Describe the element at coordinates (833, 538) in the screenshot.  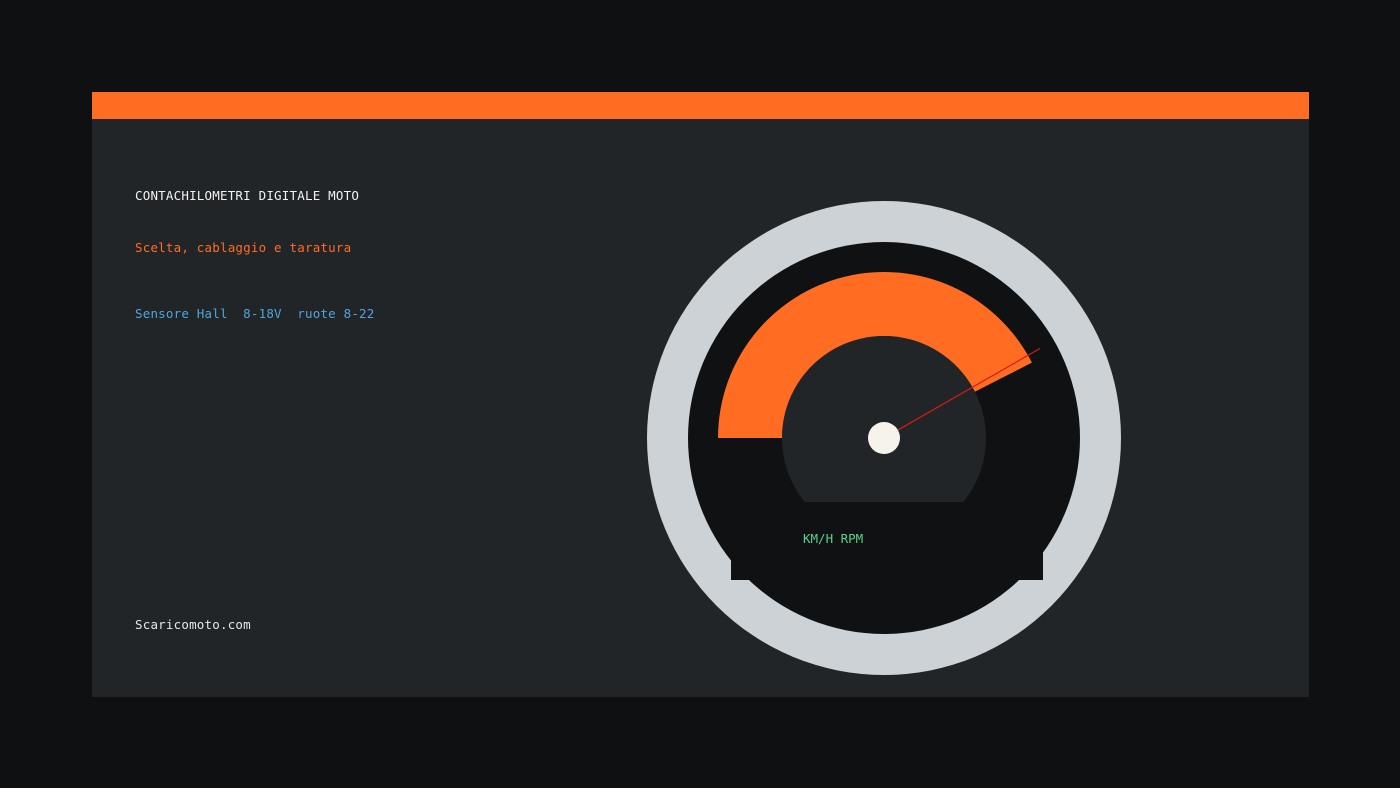
I see `speed-unit-label: KM/H RPM` at that location.